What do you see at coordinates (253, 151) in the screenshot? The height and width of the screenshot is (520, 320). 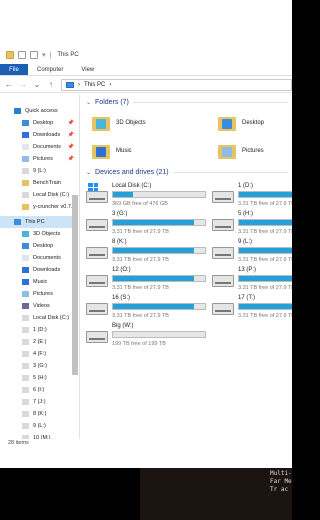 I see `folder-label: Pictures` at bounding box center [253, 151].